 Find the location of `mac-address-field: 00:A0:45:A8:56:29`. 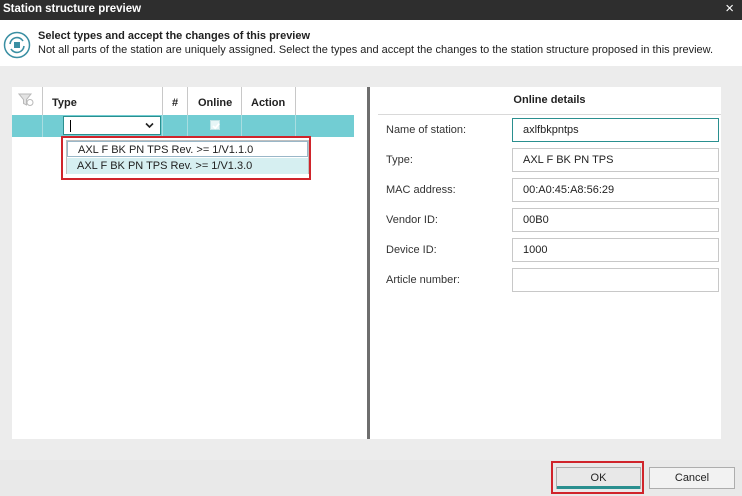

mac-address-field: 00:A0:45:A8:56:29 is located at coordinates (615, 190).